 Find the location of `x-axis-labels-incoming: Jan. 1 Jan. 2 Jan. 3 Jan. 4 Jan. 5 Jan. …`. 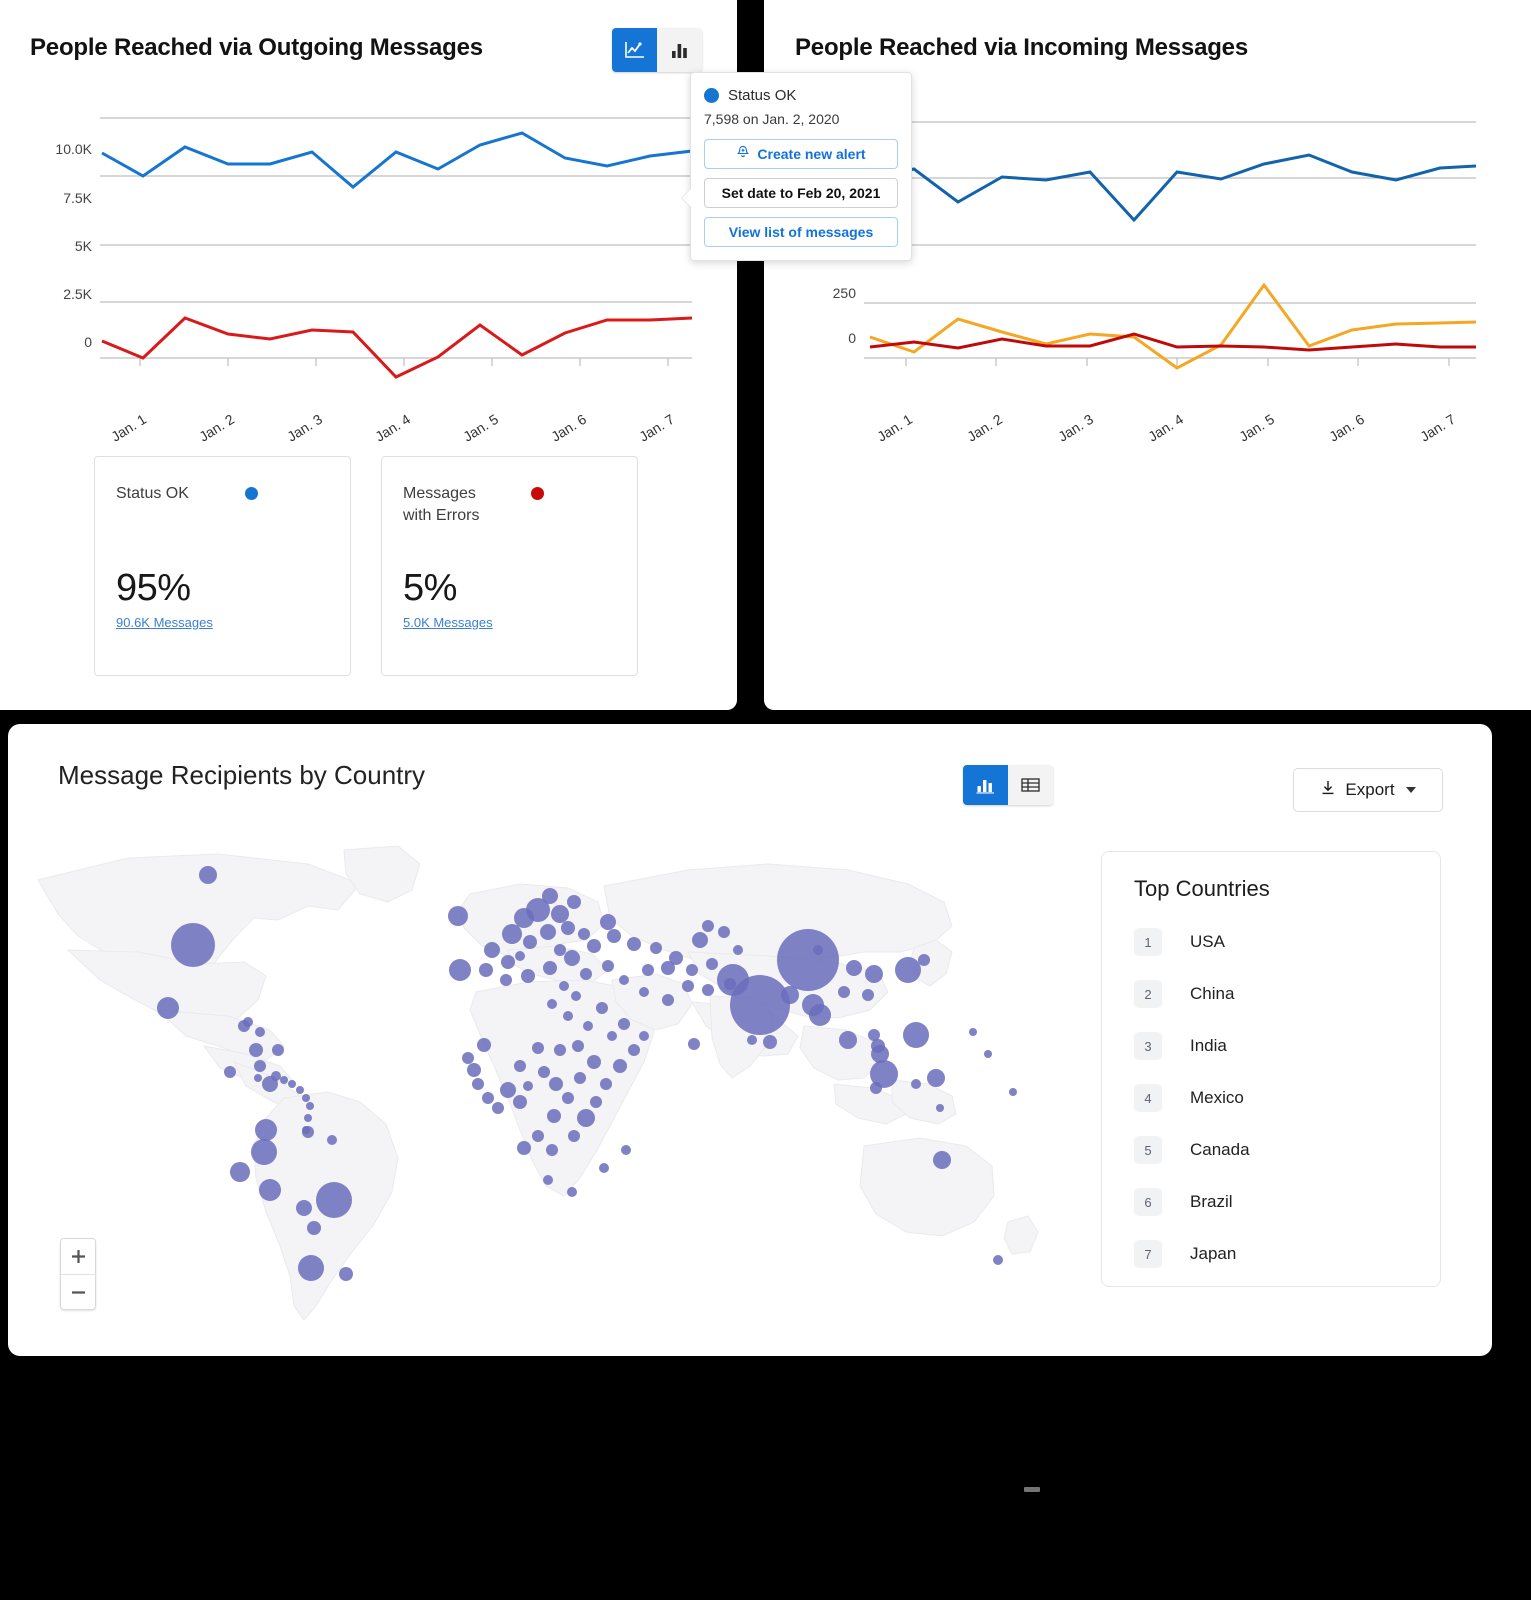

x-axis-labels-incoming: Jan. 1 Jan. 2 Jan. 3 Jan. 4 Jan. 5 Jan. … is located at coordinates (1166, 428).